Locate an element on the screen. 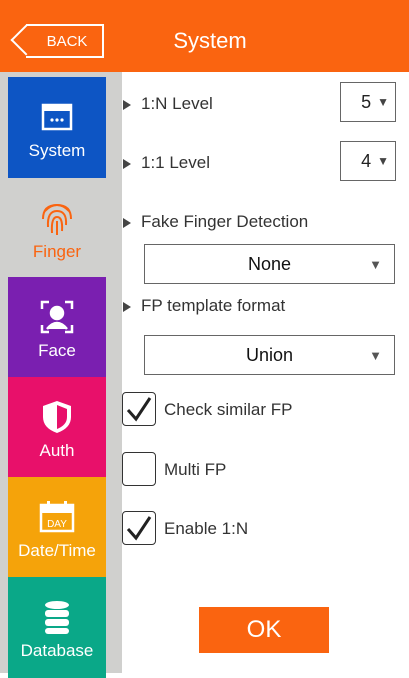 This screenshot has width=409, height=678. sidebar-item-datetime: DAY Date/Time is located at coordinates (57, 527).